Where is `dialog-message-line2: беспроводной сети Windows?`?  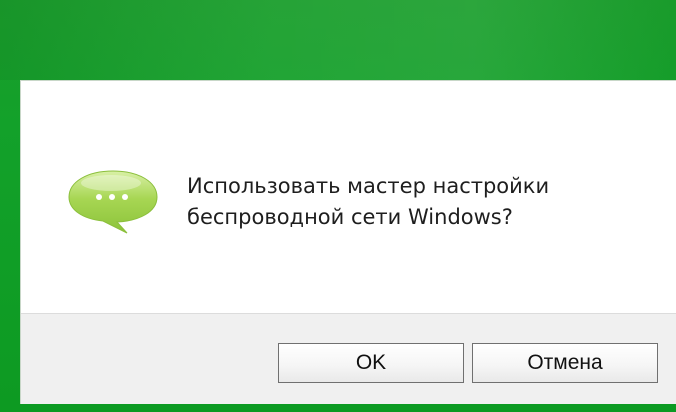 dialog-message-line2: беспроводной сети Windows? is located at coordinates (350, 217).